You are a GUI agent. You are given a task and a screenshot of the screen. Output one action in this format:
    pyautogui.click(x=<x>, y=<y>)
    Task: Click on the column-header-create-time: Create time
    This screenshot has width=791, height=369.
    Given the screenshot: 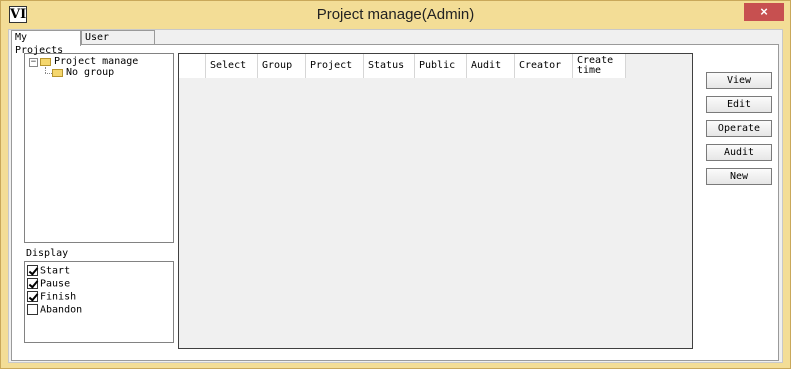 What is the action you would take?
    pyautogui.click(x=599, y=66)
    